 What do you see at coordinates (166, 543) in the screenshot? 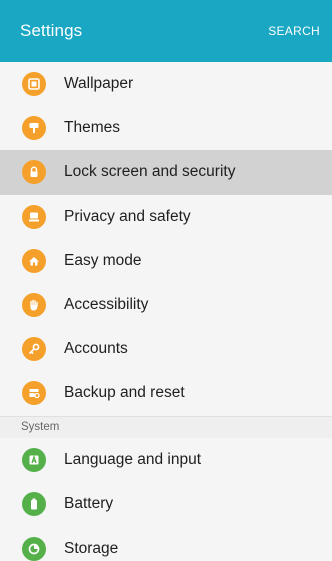
I see `settings-item-storage: Storage` at bounding box center [166, 543].